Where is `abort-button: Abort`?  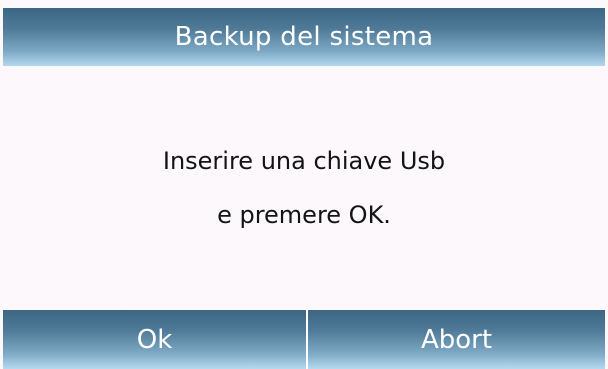 abort-button: Abort is located at coordinates (456, 339).